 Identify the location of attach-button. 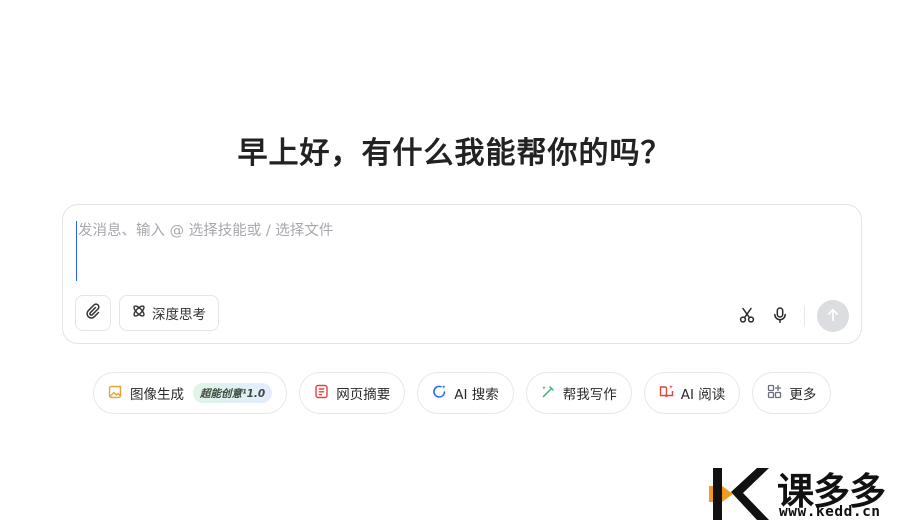
(93, 313).